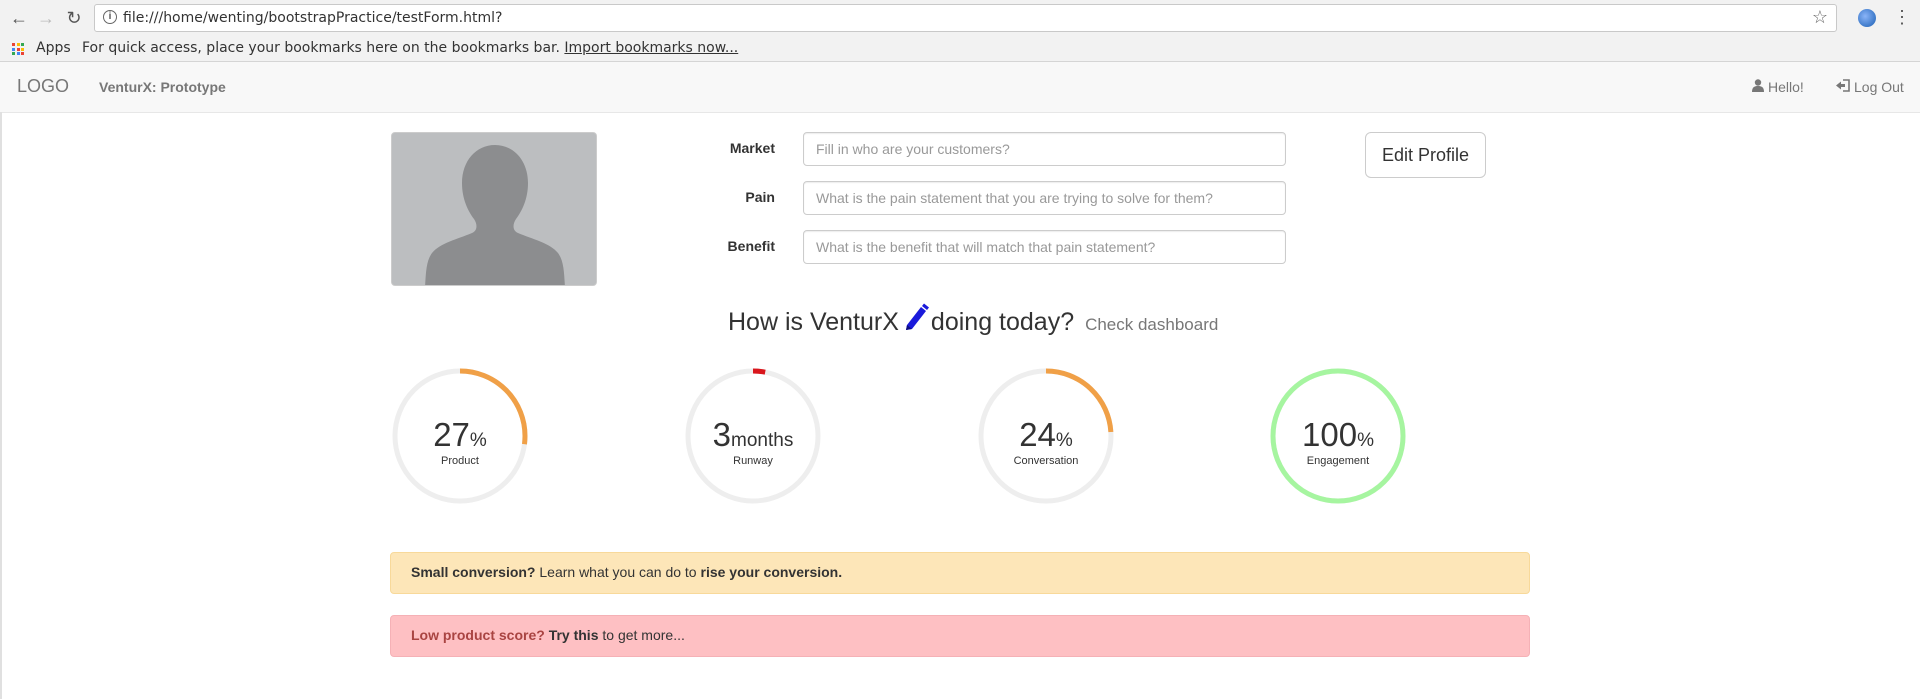 This screenshot has width=1920, height=699. Describe the element at coordinates (753, 461) in the screenshot. I see `gauge-label: Runway` at that location.